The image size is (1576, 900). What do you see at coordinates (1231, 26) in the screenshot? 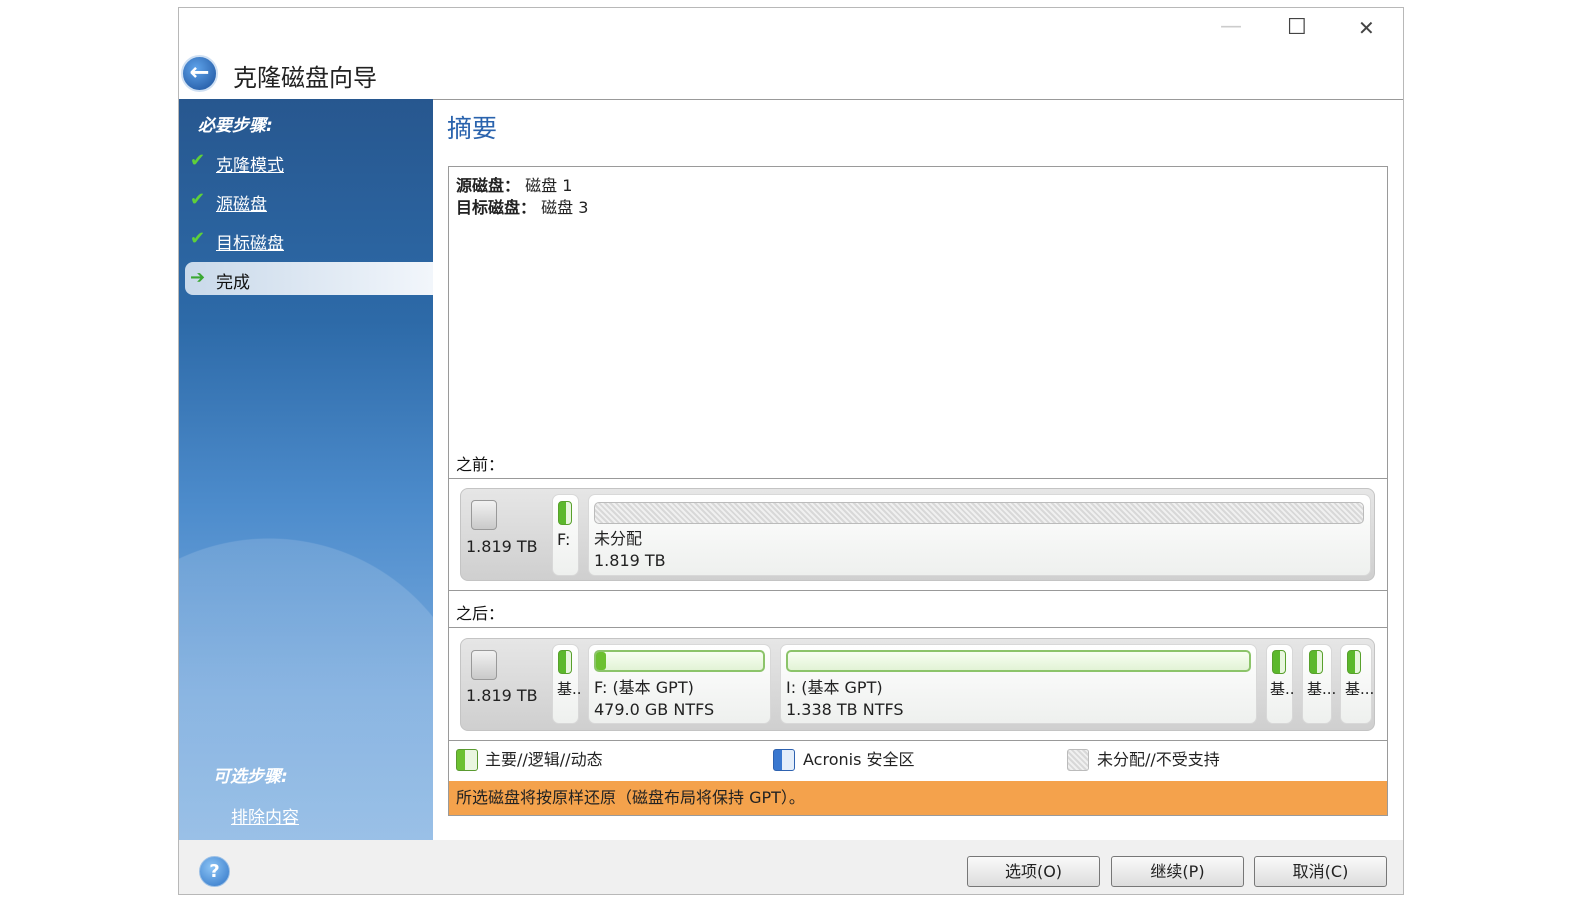
I see `minimize-button: —` at bounding box center [1231, 26].